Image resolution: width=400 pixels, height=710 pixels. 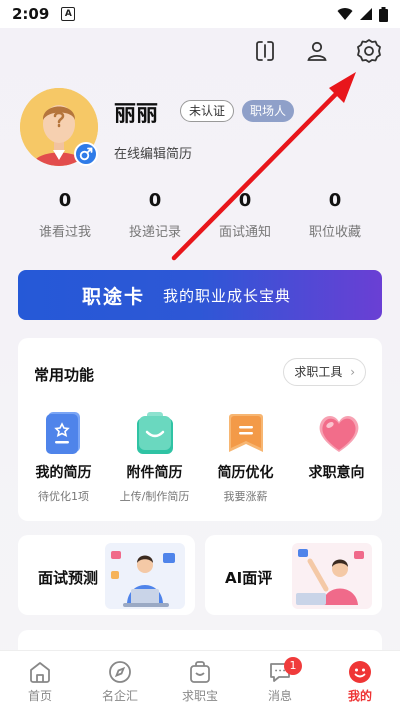 What do you see at coordinates (352, 372) in the screenshot?
I see `chevron-right-icon: ›` at bounding box center [352, 372].